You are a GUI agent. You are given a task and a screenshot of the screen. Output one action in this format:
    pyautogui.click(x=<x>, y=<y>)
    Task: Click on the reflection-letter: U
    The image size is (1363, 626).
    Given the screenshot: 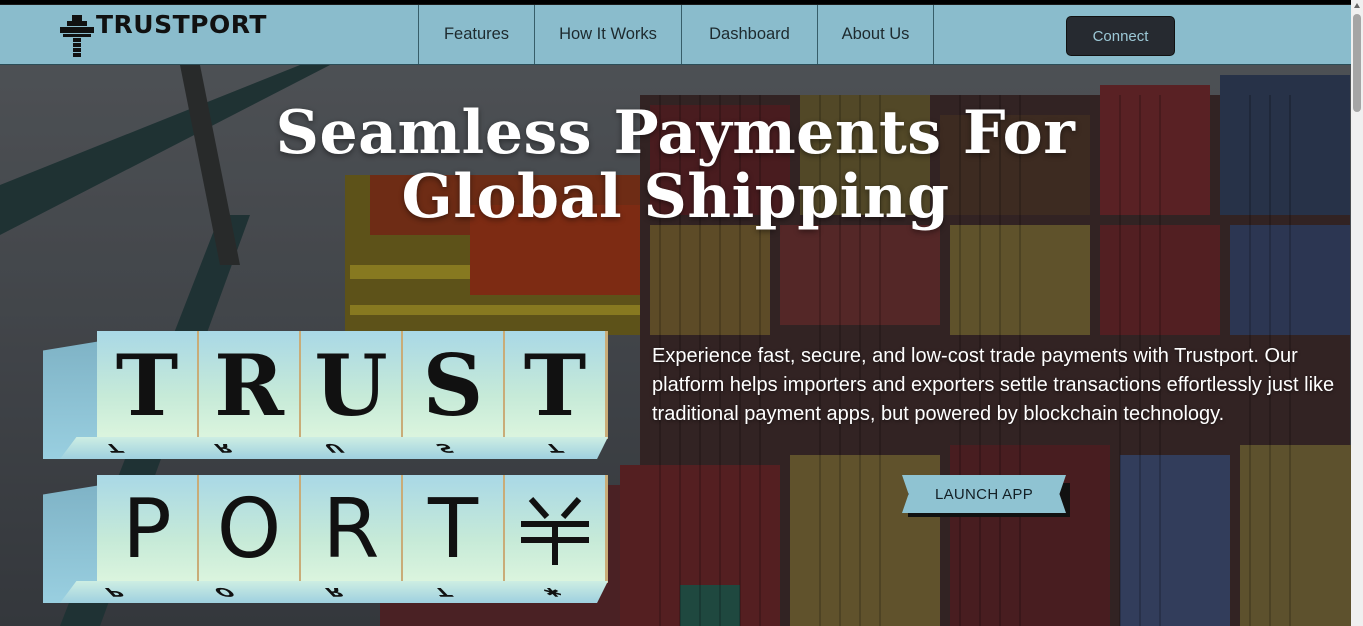 What is the action you would take?
    pyautogui.click(x=334, y=448)
    